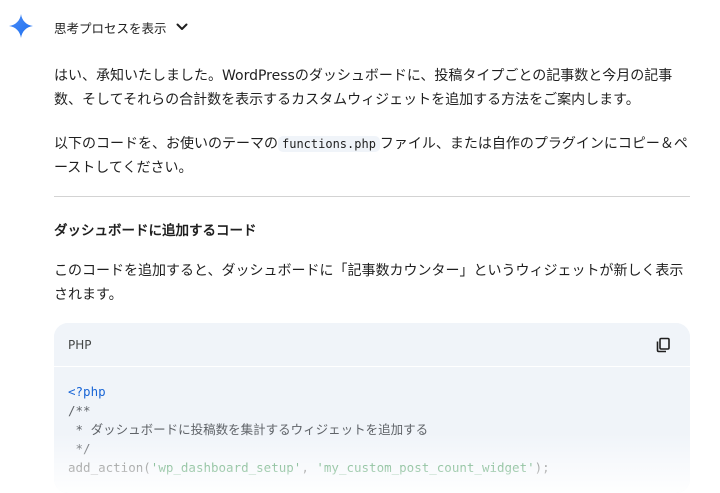  What do you see at coordinates (79, 410) in the screenshot?
I see `code-line-2: /**` at bounding box center [79, 410].